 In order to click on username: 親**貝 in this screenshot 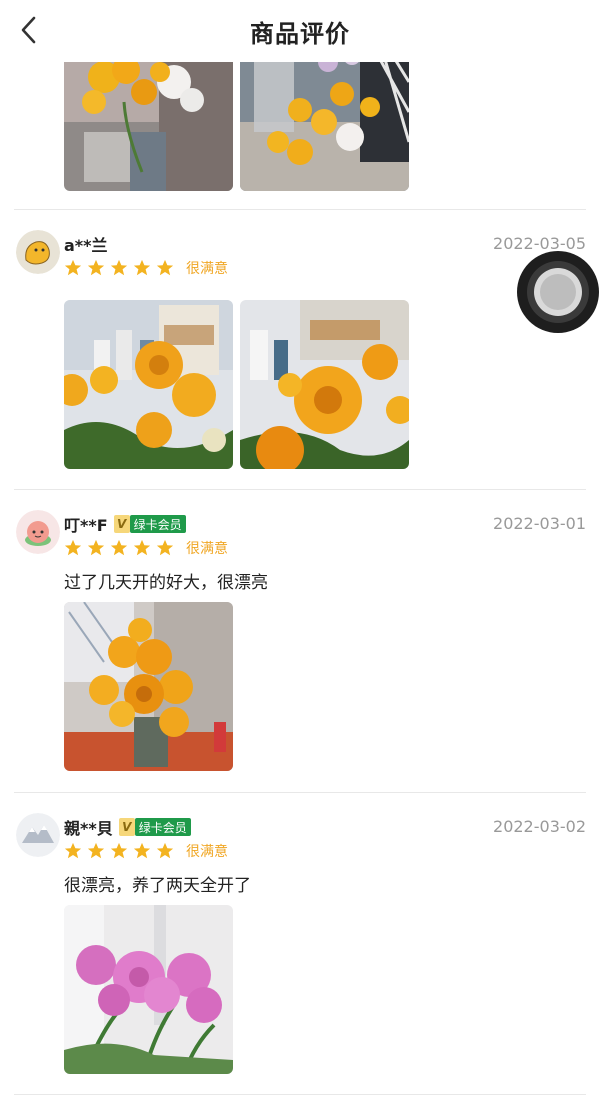, I will do `click(88, 828)`.